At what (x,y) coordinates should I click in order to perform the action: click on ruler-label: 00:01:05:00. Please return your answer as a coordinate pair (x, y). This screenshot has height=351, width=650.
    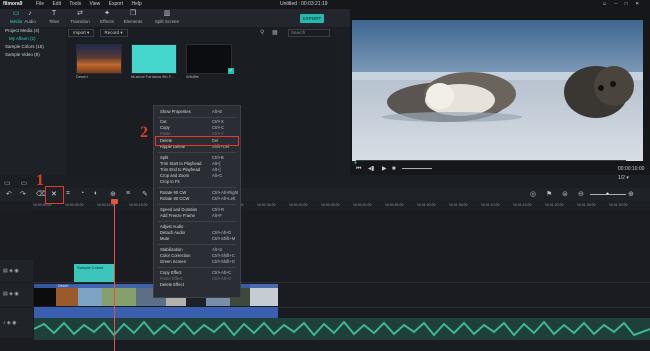
    Looking at the image, I should click on (458, 205).